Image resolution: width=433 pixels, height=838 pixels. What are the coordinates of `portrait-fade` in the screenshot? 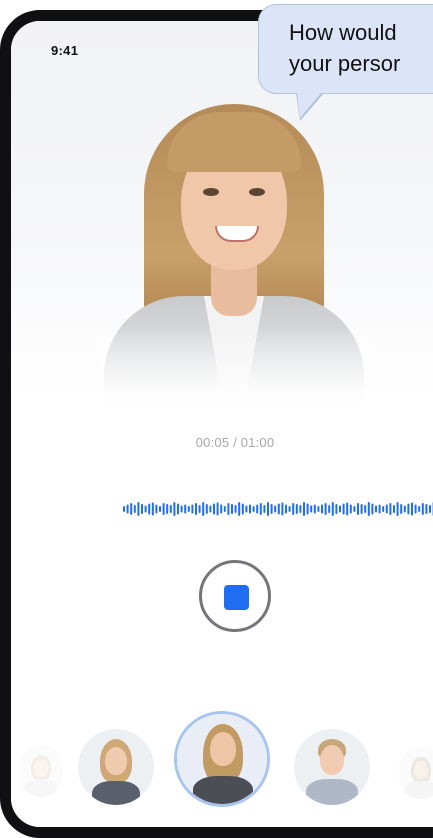 It's located at (234, 366).